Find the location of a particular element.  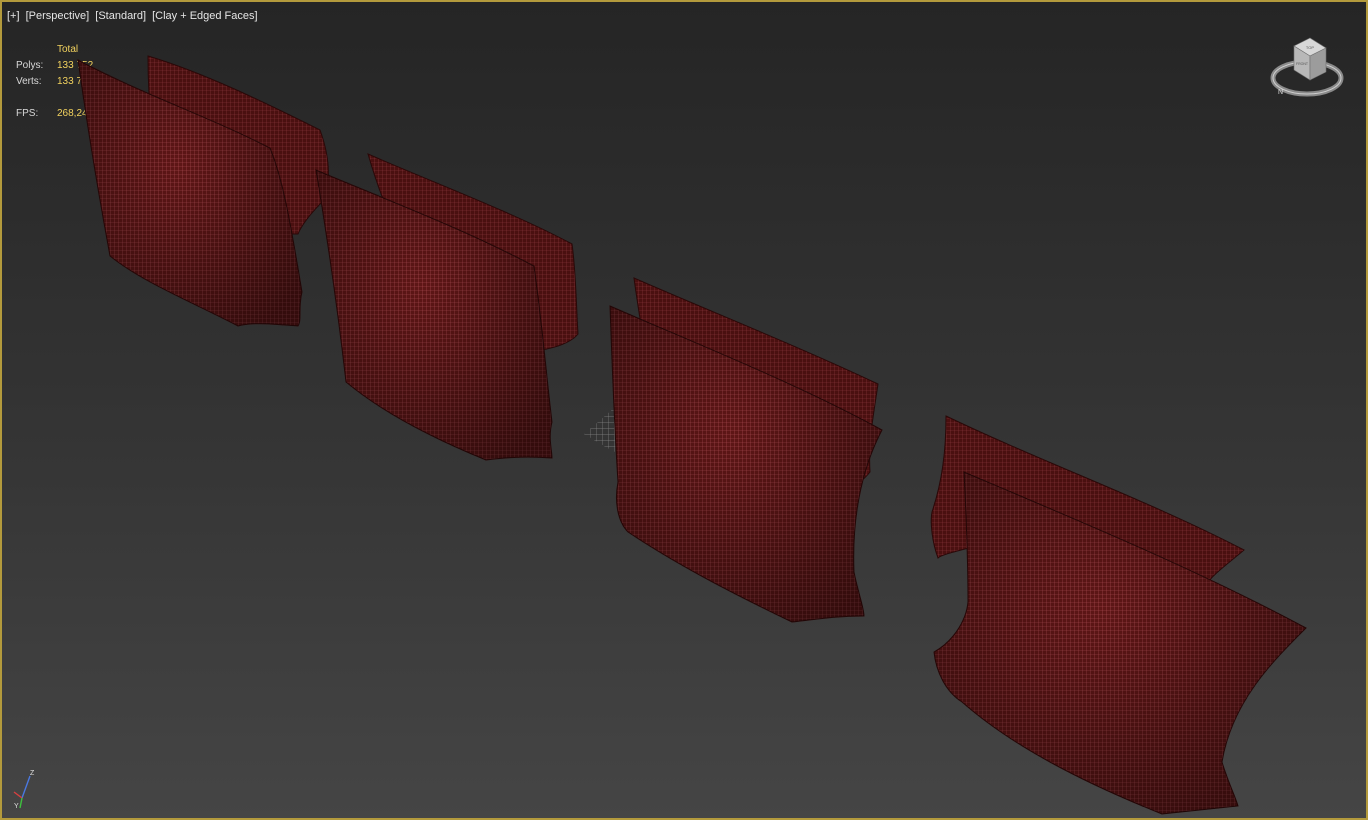

axis-y-label: Y is located at coordinates (16, 806).